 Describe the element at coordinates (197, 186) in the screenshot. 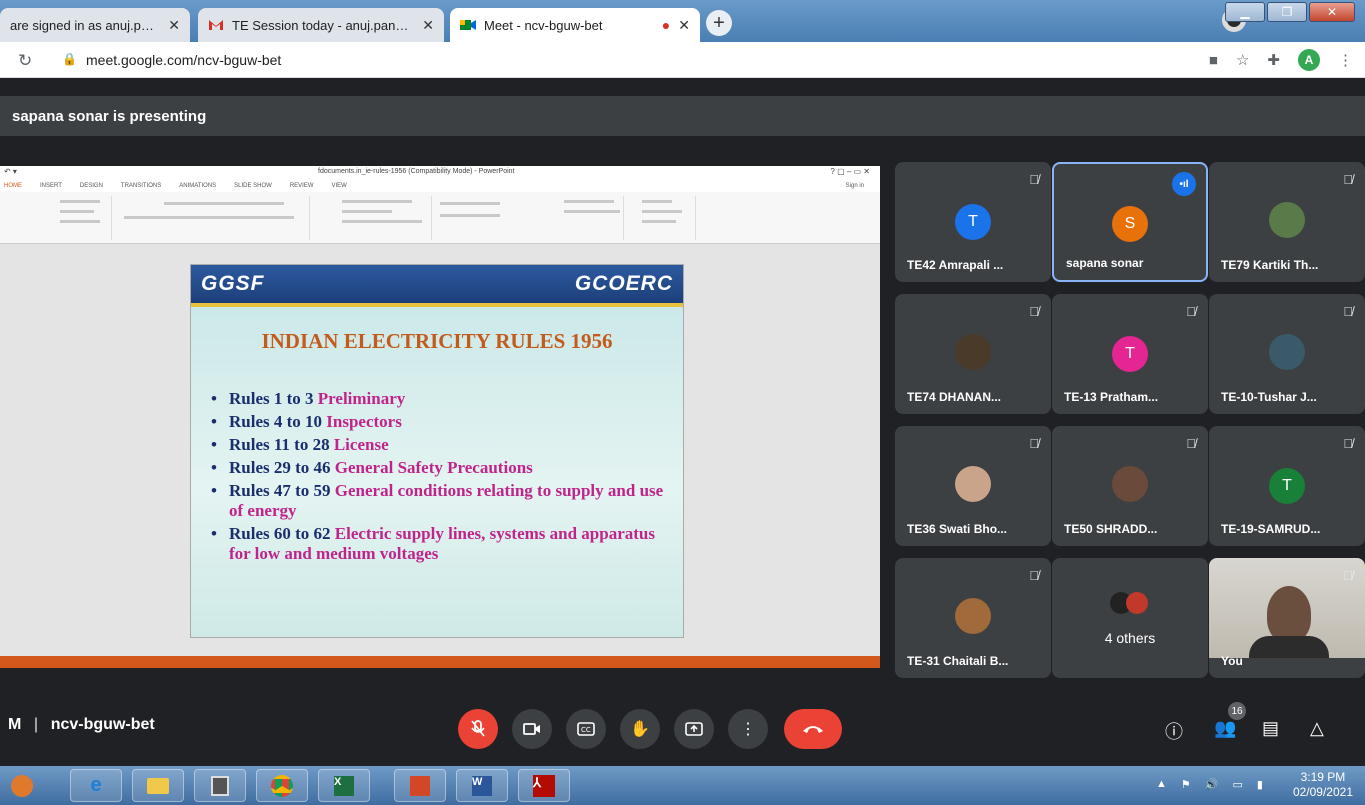

I see `ppt-tab: ANIMATIONS` at that location.